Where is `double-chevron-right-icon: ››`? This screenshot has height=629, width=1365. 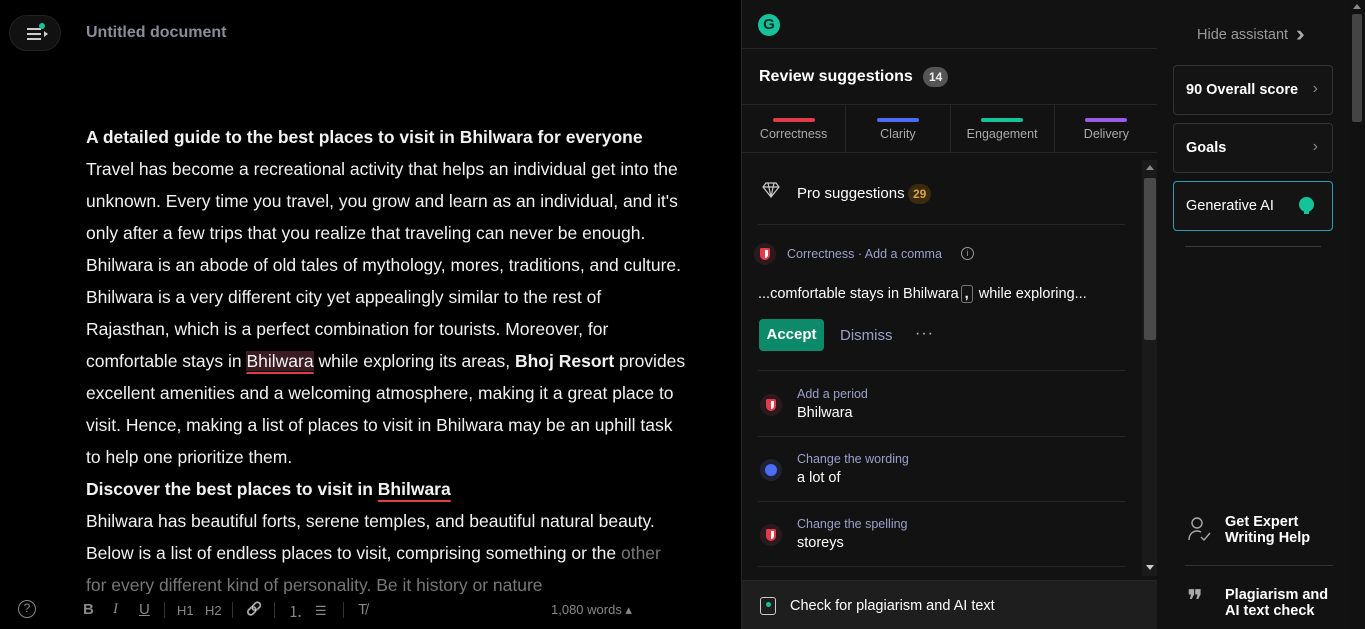 double-chevron-right-icon: ›› is located at coordinates (1300, 34).